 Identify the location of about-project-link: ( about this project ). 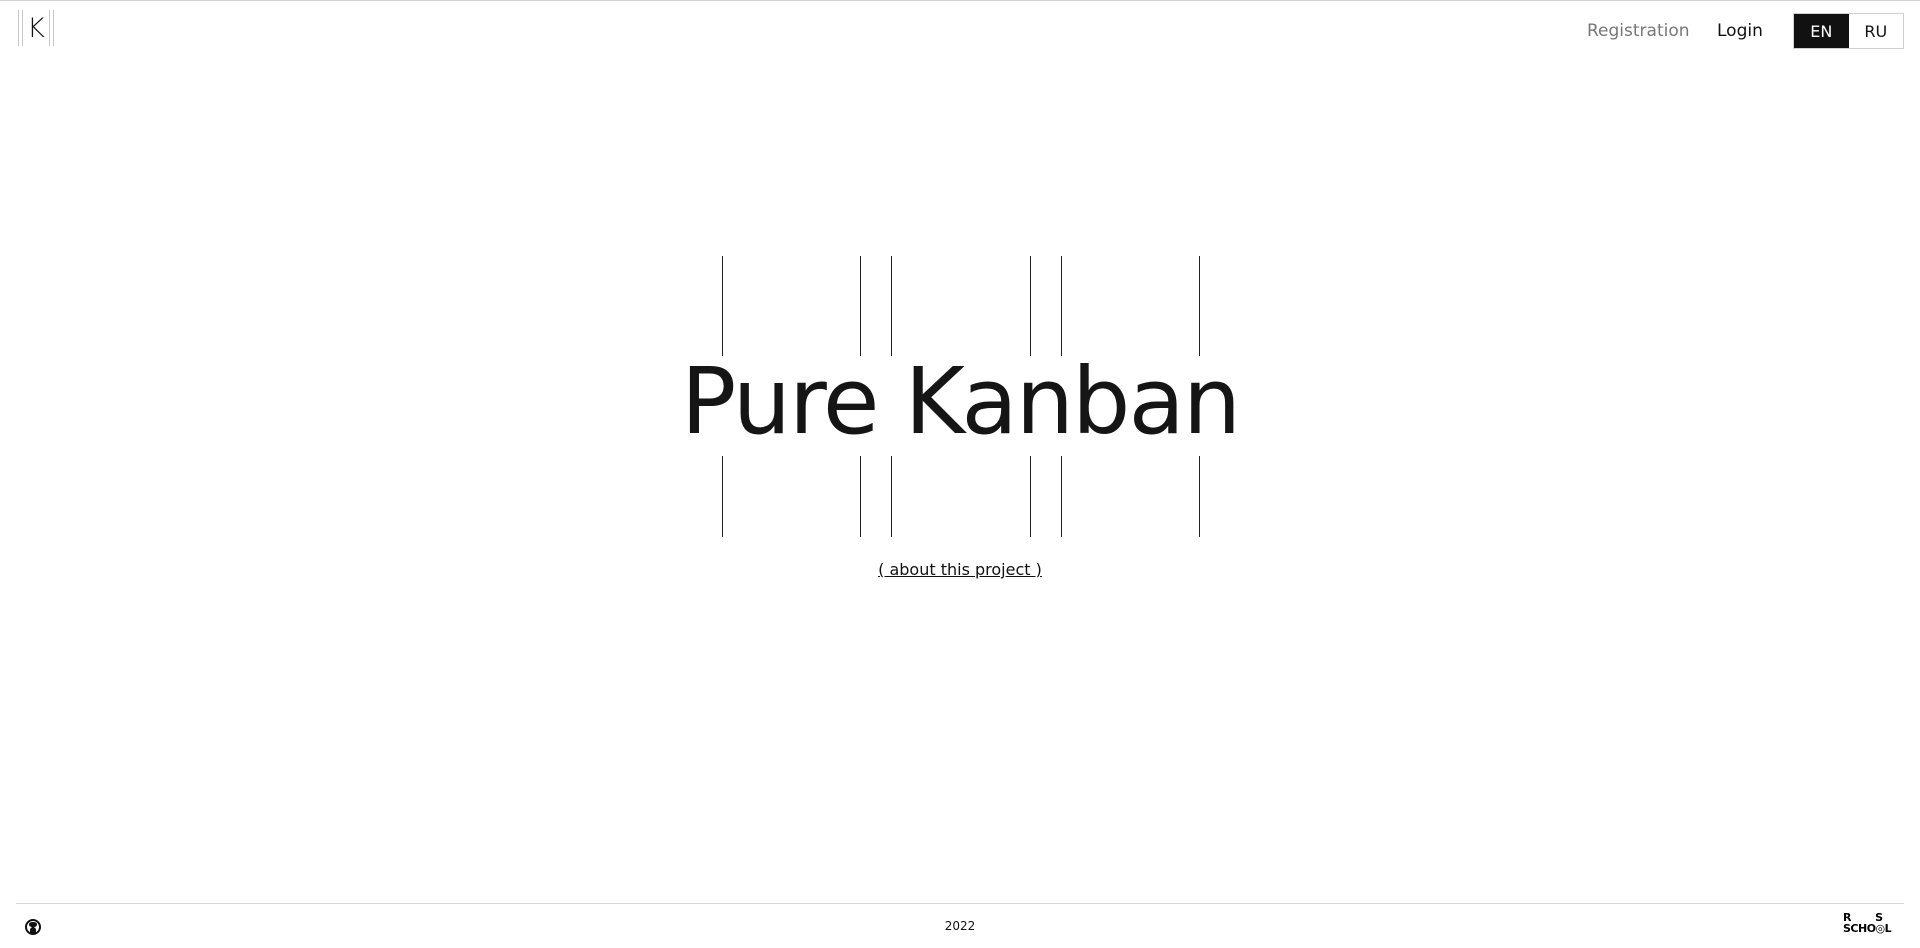
(960, 569).